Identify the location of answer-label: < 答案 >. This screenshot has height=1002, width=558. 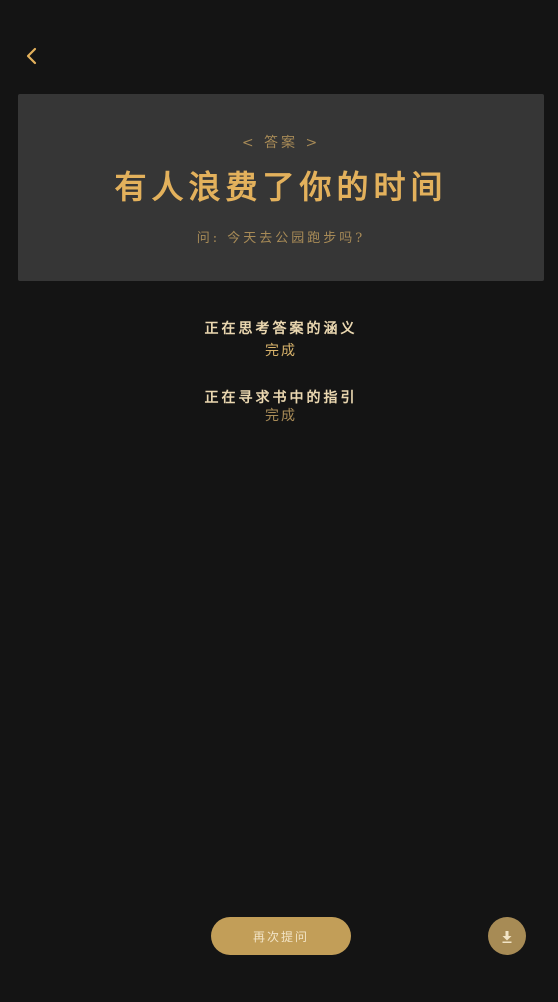
(281, 143).